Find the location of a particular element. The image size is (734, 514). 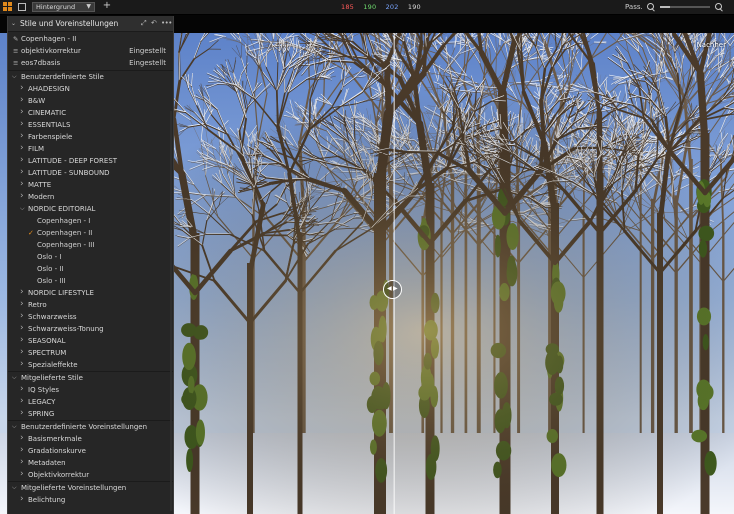

single-view-icon is located at coordinates (22, 7).